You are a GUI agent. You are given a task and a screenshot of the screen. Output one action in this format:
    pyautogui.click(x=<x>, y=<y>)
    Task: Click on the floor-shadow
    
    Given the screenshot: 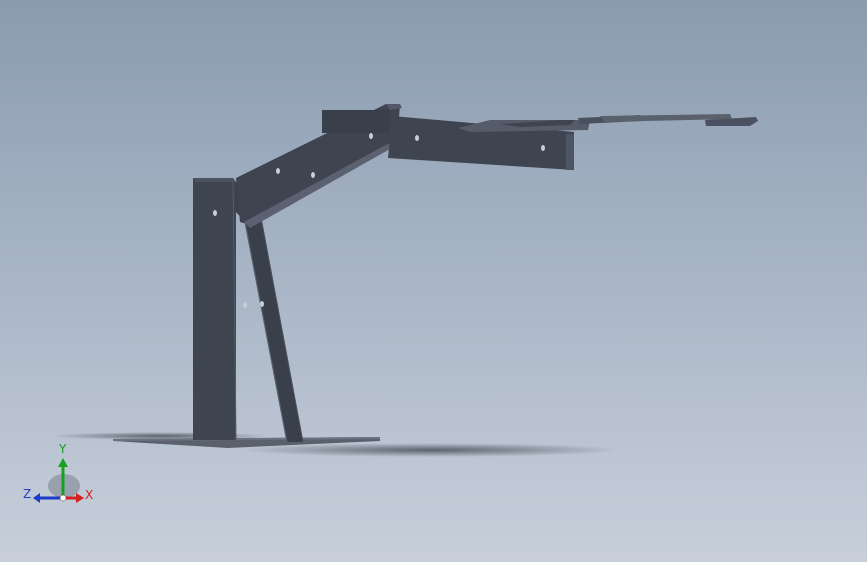 What is the action you would take?
    pyautogui.click(x=430, y=450)
    